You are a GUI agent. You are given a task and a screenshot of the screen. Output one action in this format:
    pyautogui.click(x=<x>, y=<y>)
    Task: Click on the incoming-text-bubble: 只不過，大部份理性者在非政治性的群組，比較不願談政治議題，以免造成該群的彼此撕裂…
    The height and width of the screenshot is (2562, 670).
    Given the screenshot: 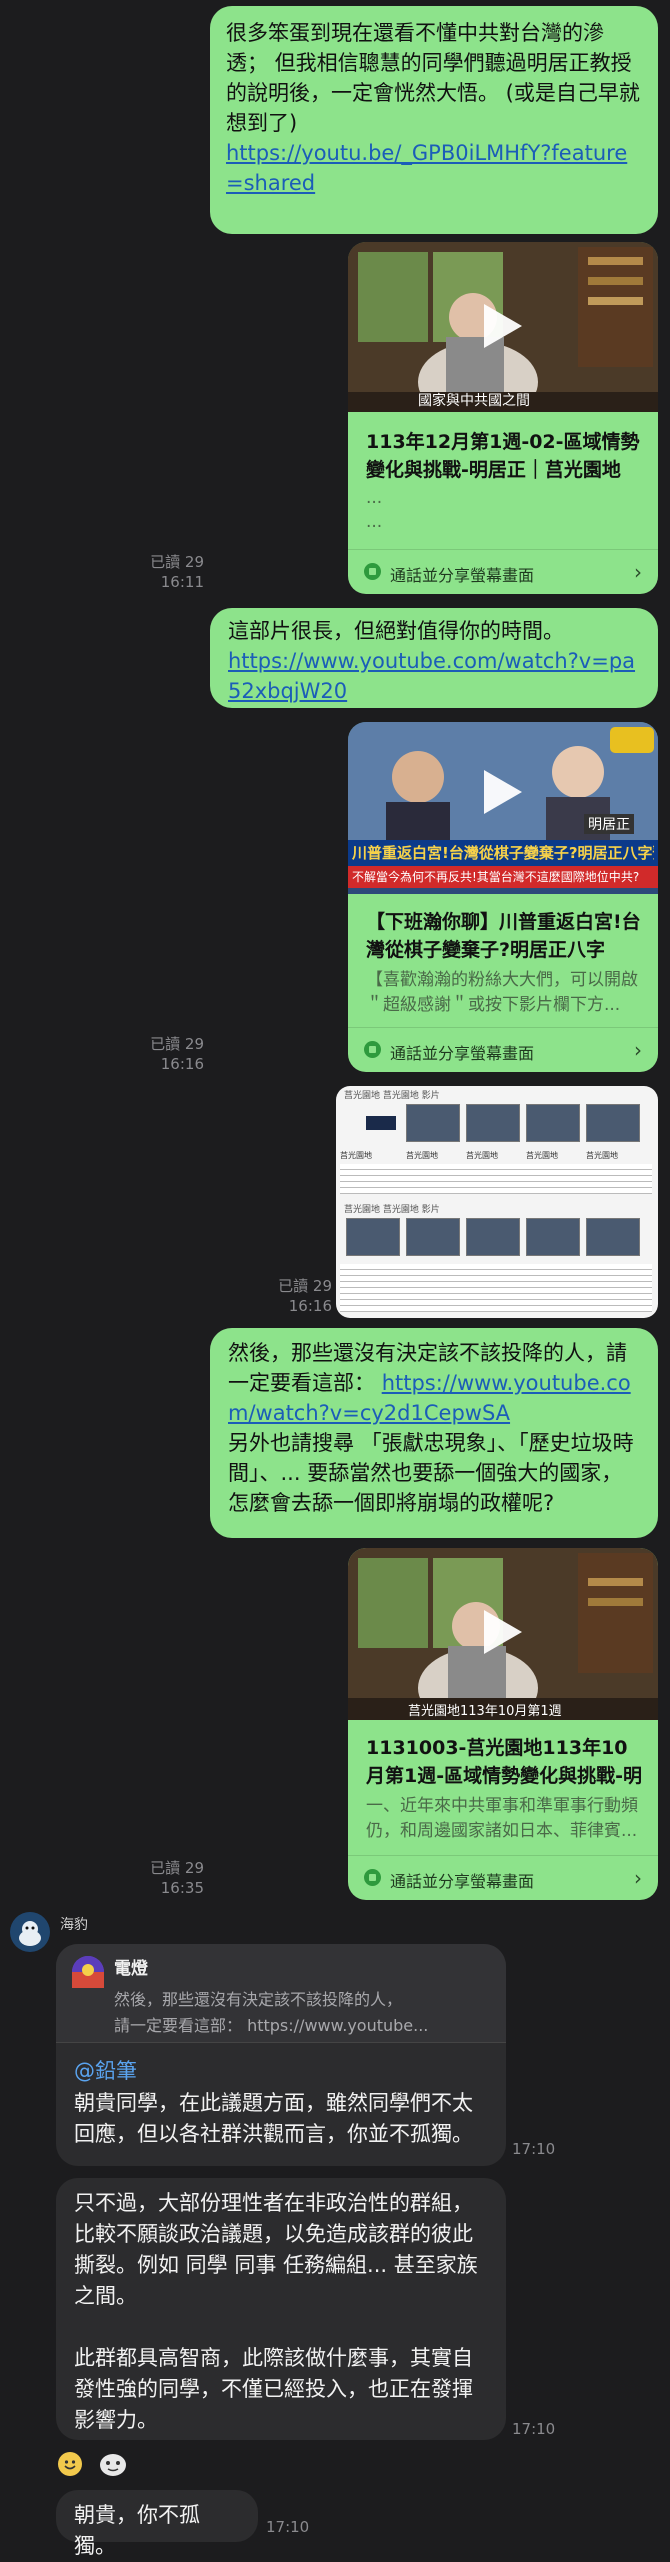 What is the action you would take?
    pyautogui.click(x=281, y=2309)
    